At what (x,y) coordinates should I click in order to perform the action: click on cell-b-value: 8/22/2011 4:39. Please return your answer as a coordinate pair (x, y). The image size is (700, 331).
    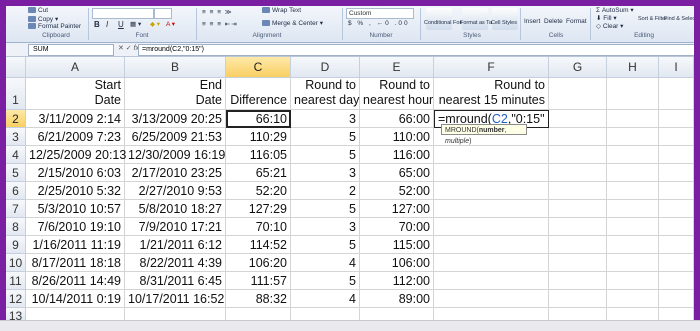
    Looking at the image, I should click on (175, 263).